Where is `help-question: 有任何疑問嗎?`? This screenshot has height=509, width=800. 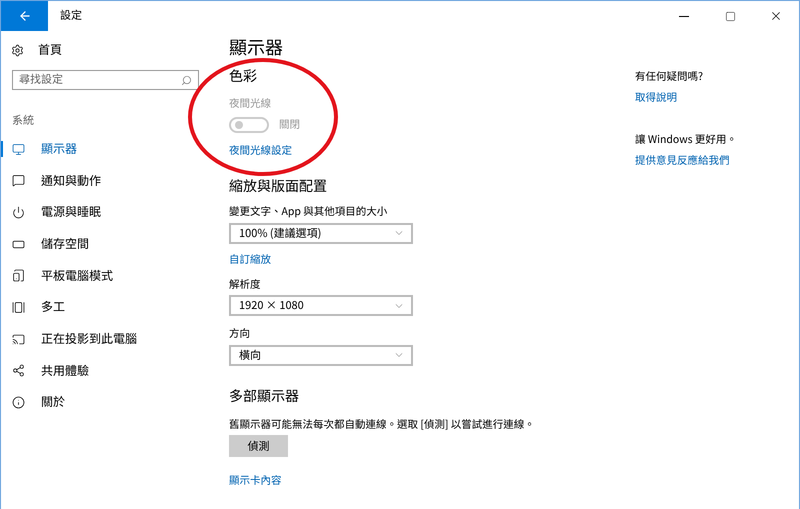 help-question: 有任何疑問嗎? is located at coordinates (669, 77).